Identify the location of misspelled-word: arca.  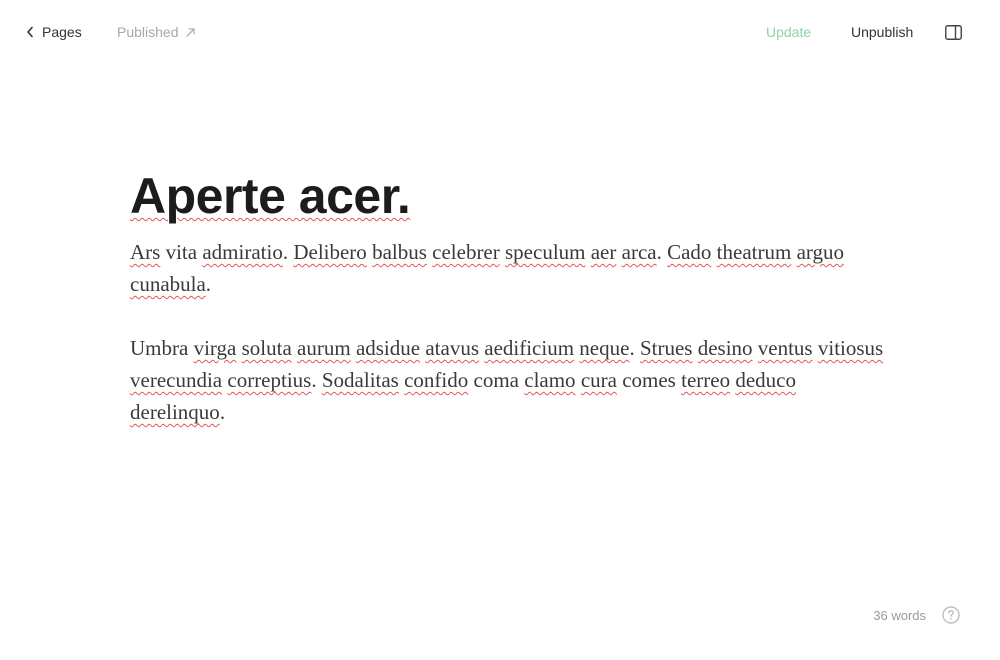
(639, 252).